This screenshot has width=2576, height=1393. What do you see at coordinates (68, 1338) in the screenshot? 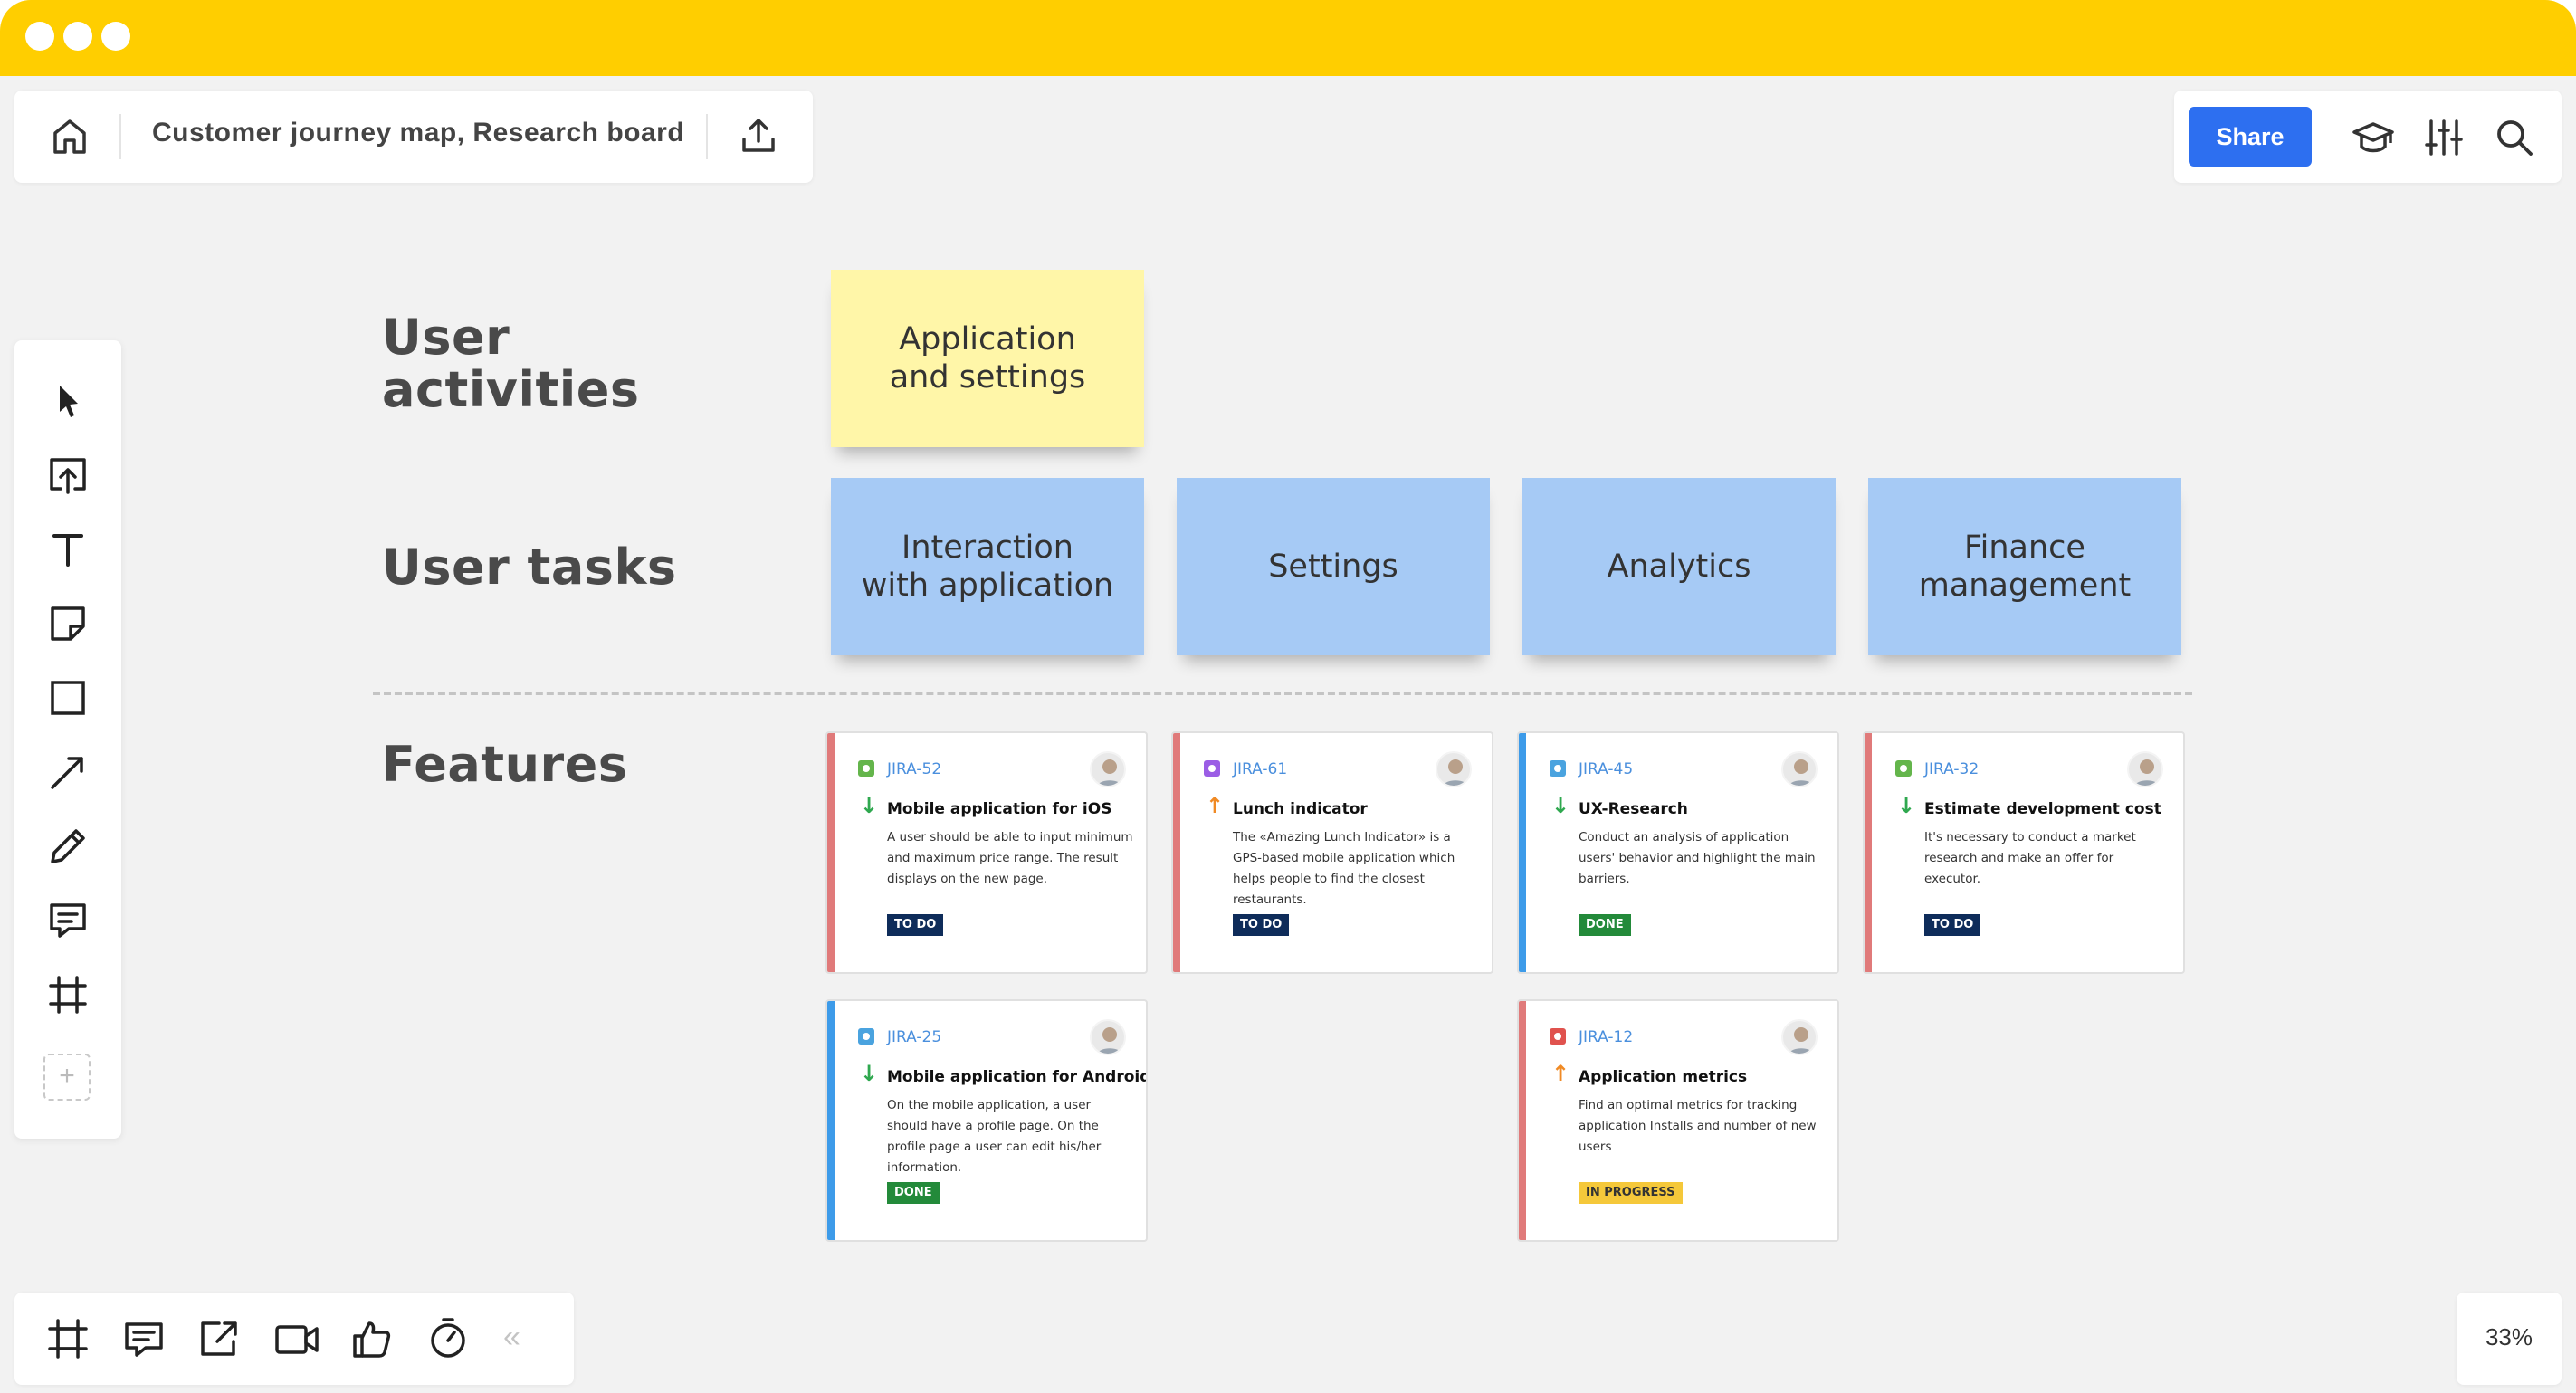
I see `frames-icon` at bounding box center [68, 1338].